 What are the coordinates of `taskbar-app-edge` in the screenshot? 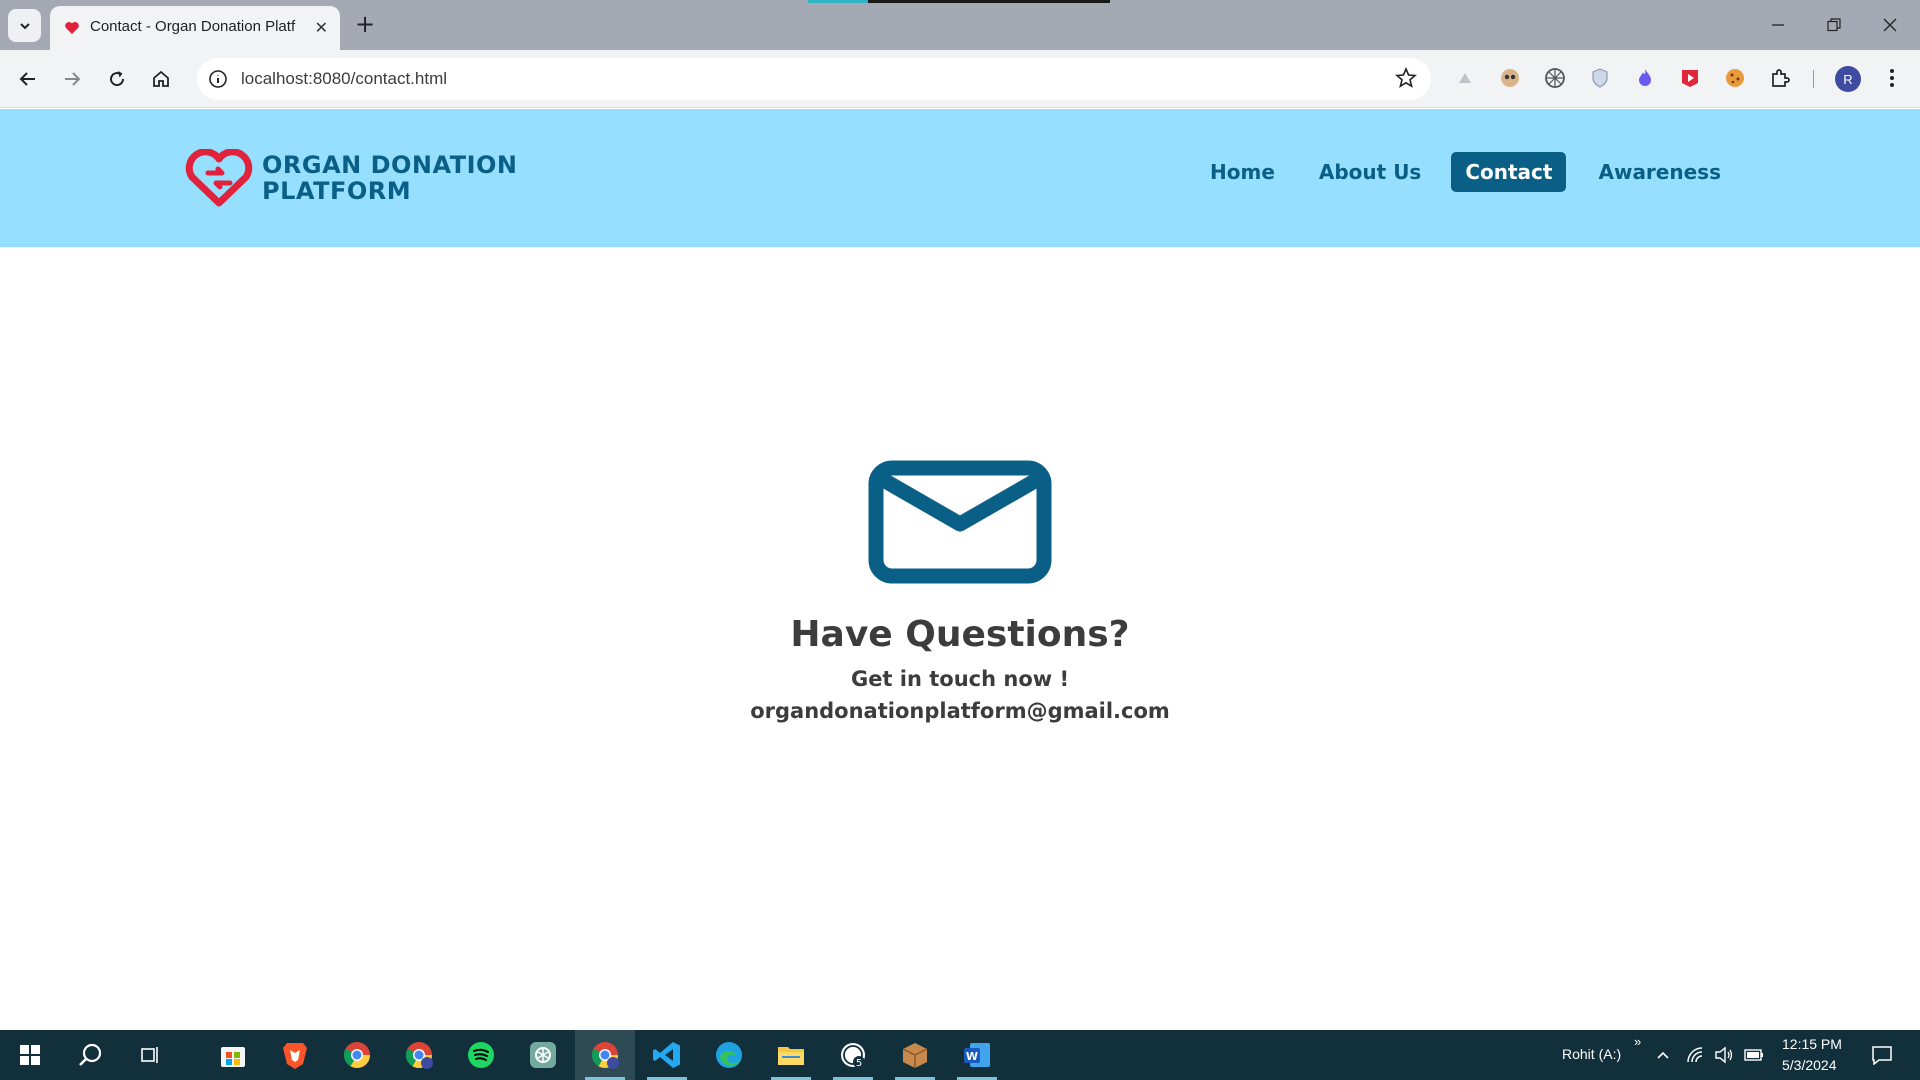 It's located at (729, 1055).